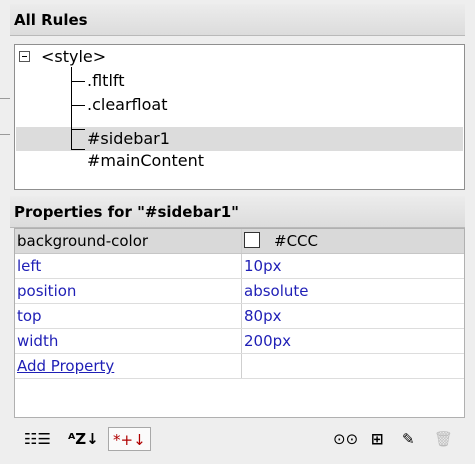  I want to click on properties-header: Properties for "#sidebar1", so click(237, 212).